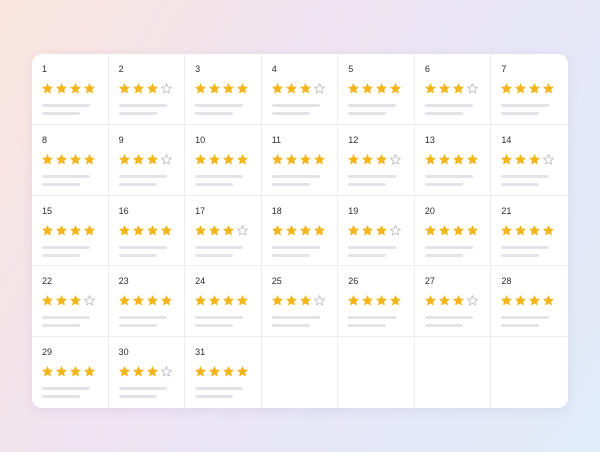 This screenshot has height=452, width=600. I want to click on day-number: 17, so click(200, 210).